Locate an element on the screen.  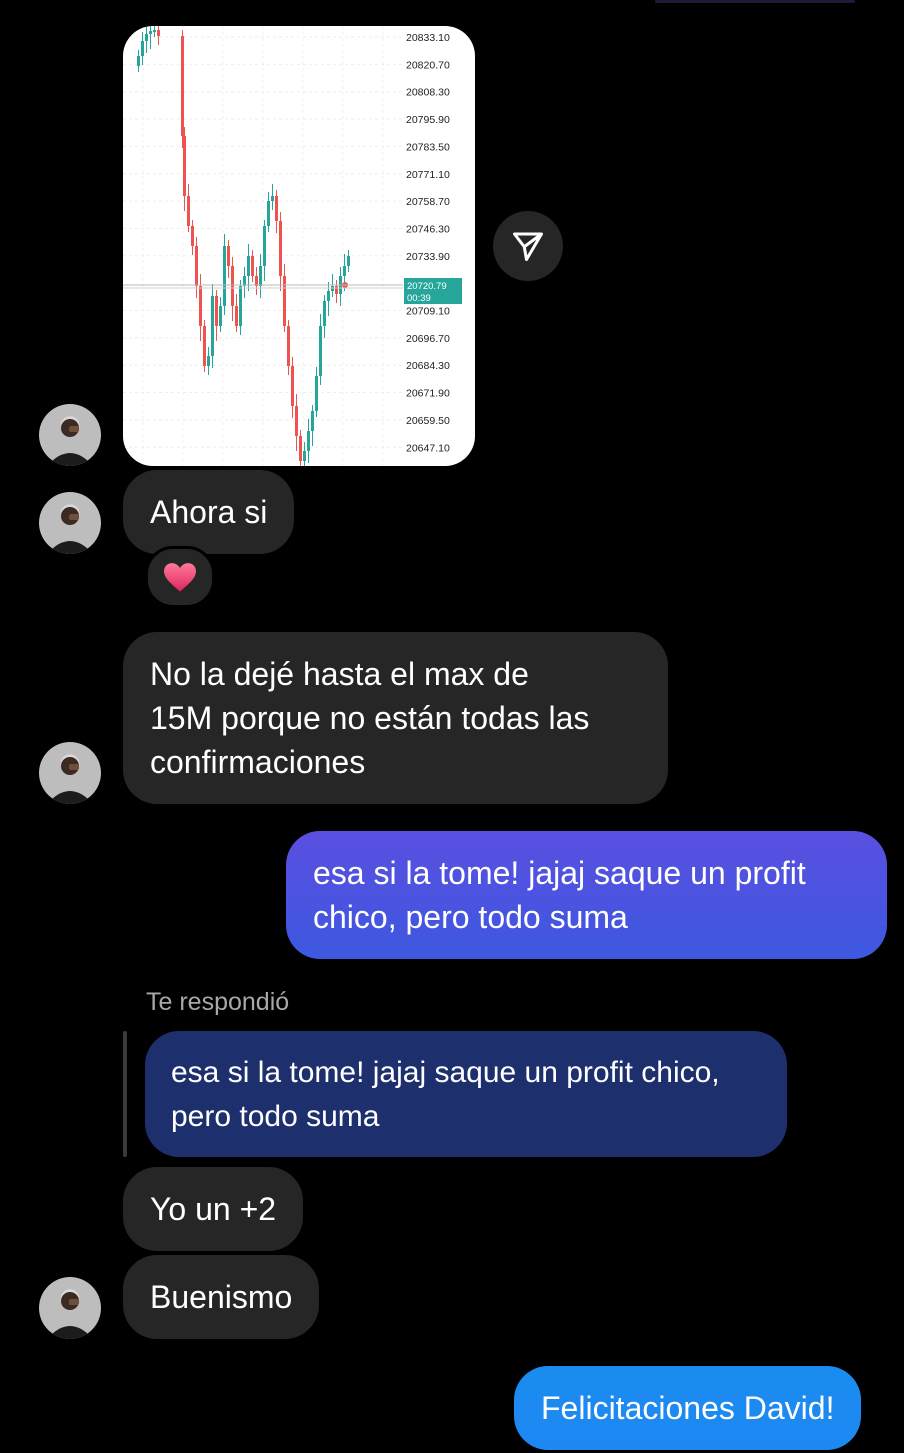
price-tick-label: 20696.70 is located at coordinates (428, 339).